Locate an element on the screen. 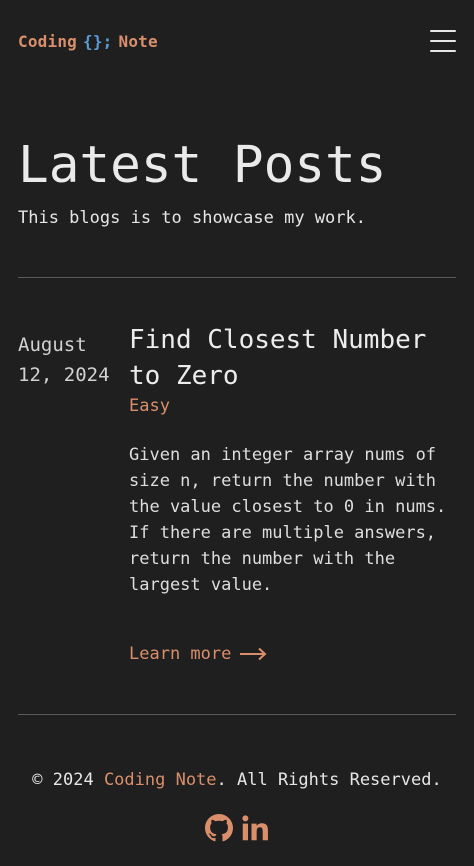  copyright-prefix: © 2024 is located at coordinates (68, 780).